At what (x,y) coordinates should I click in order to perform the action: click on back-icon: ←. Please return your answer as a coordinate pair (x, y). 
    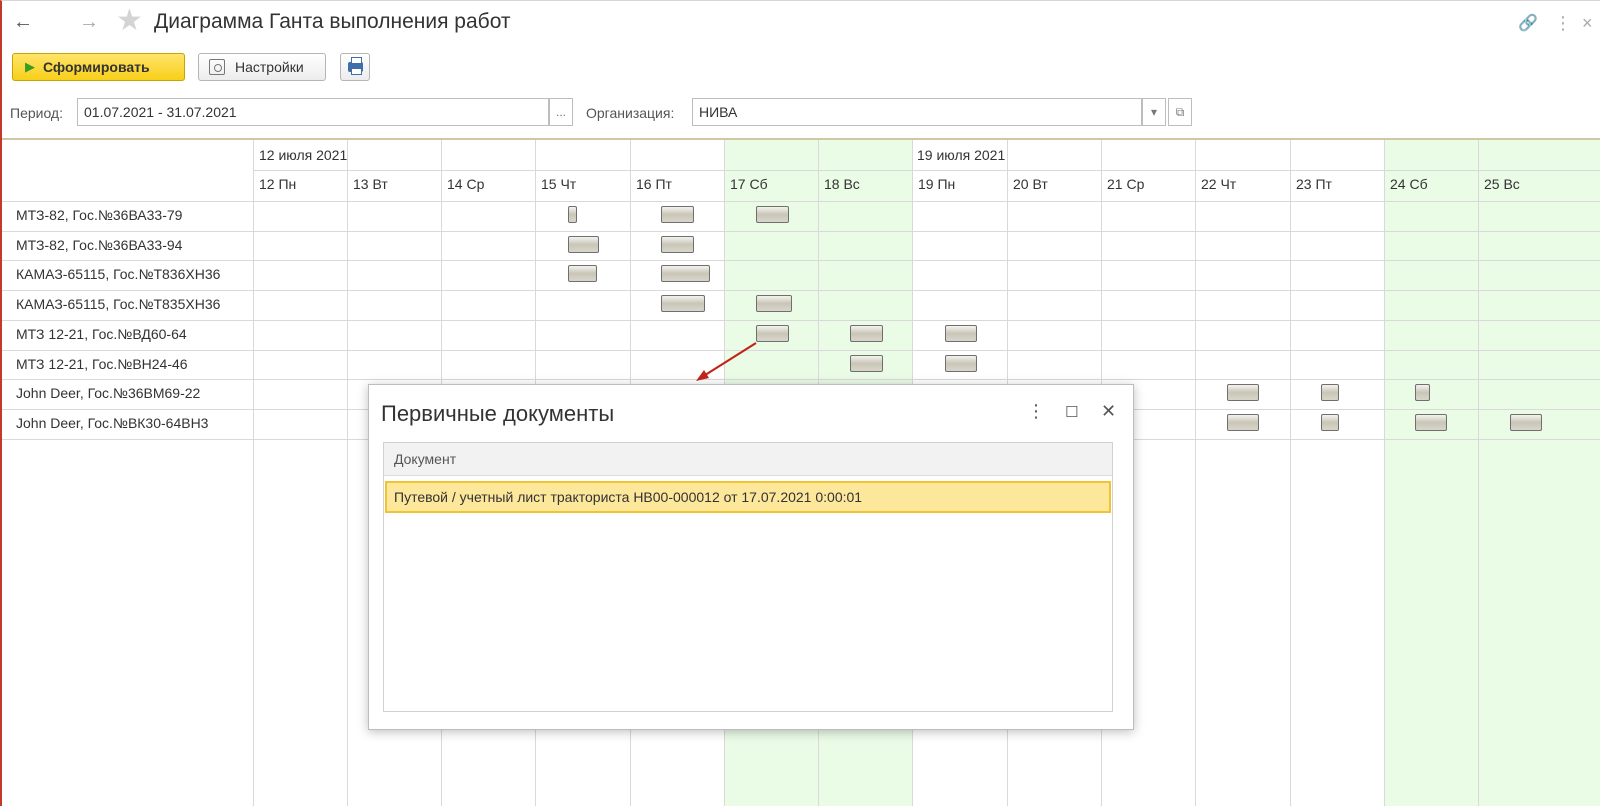
    Looking at the image, I should click on (23, 22).